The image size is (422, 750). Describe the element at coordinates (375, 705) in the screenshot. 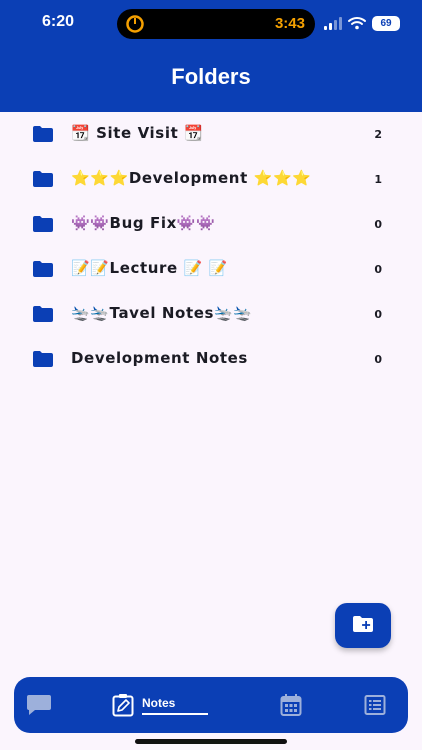

I see `list-icon` at that location.